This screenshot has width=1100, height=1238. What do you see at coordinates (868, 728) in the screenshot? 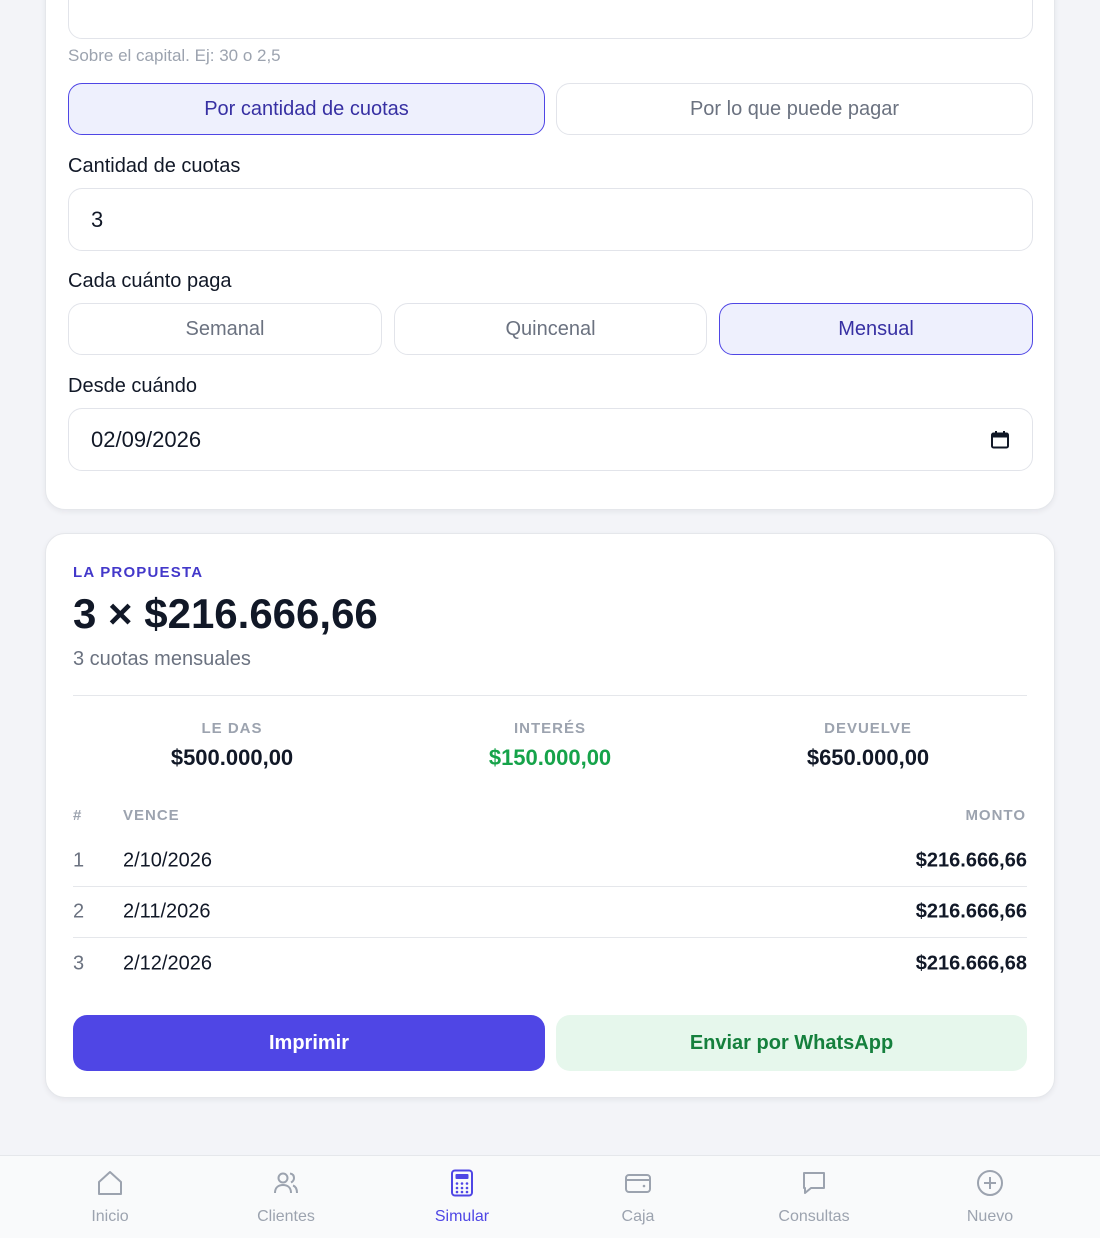
I see `stat-returns-label: DEVUELVE` at bounding box center [868, 728].